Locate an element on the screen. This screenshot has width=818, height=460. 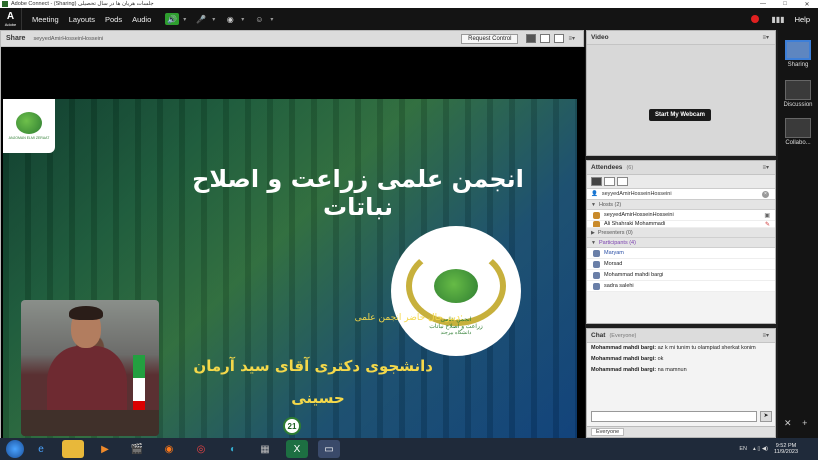
list-item: Maryam is located at coordinates (681, 253).